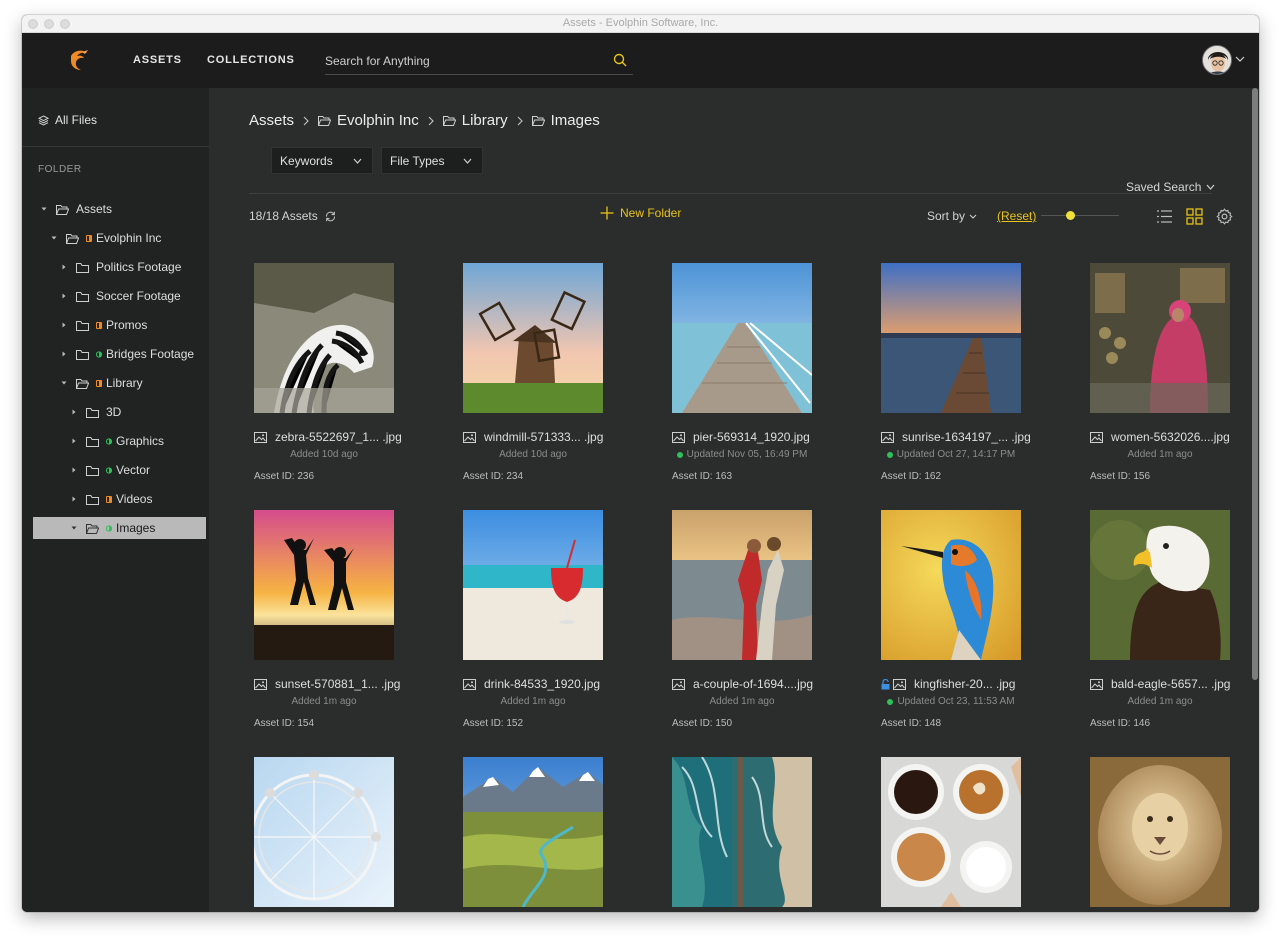 This screenshot has height=939, width=1280. I want to click on asset-filename-label: a-couple-of-1694....jpg, so click(753, 684).